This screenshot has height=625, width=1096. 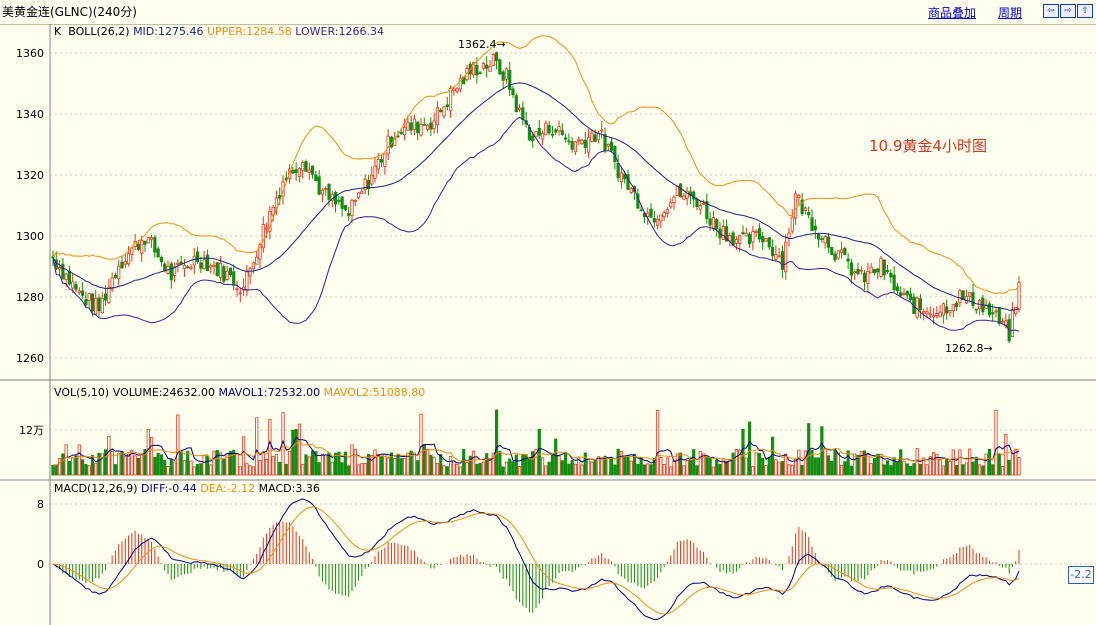 I want to click on vol-label: VOL(5,10), so click(x=82, y=392).